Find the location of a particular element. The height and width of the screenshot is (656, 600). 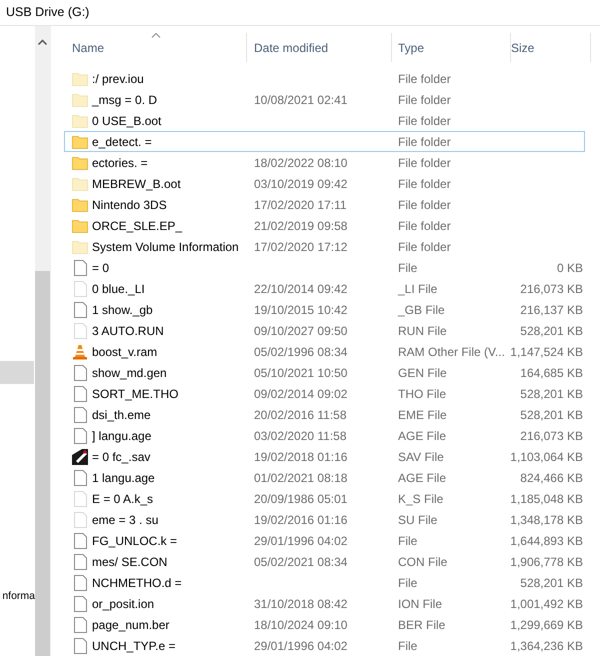

file-name: _msg = 0. D is located at coordinates (125, 100).